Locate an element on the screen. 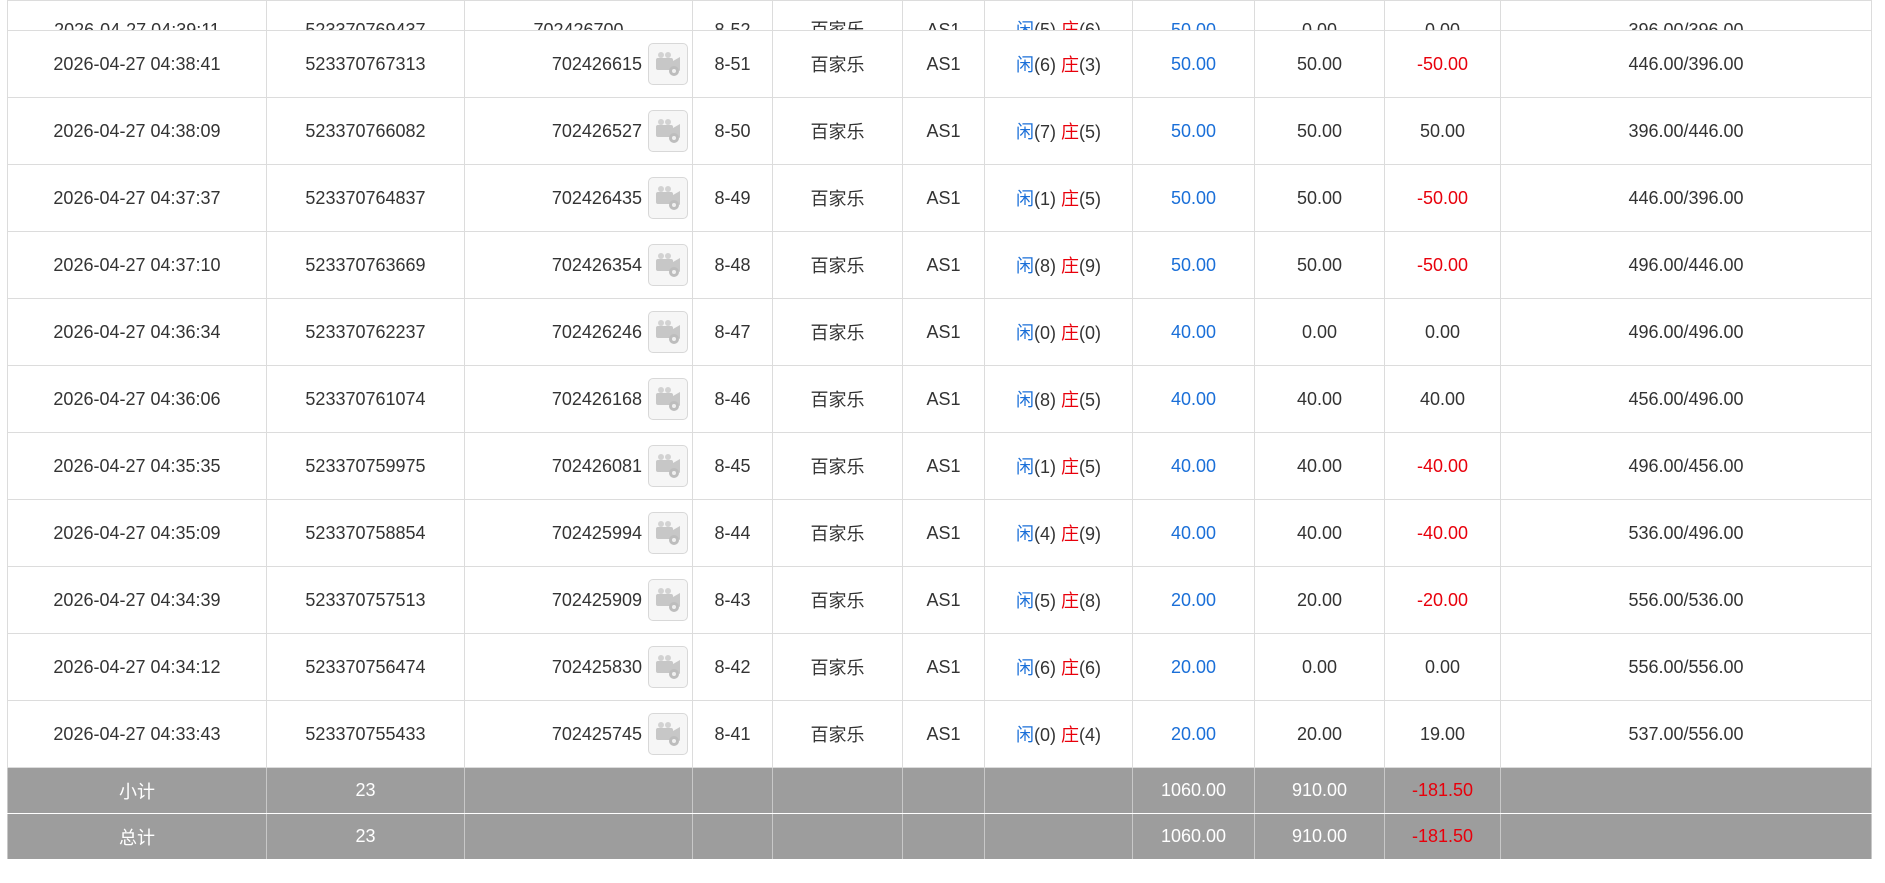 This screenshot has height=883, width=1885. round-id-text: 702426168 is located at coordinates (596, 398).